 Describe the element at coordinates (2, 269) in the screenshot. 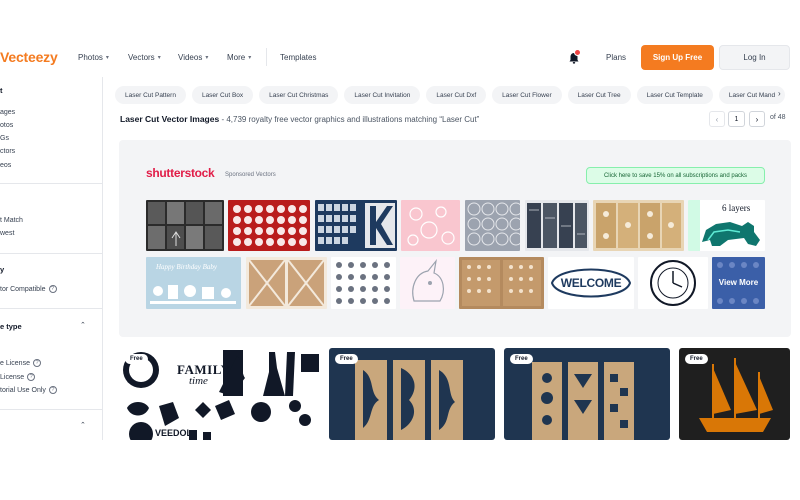

I see `filter-heading-compatibility: y` at that location.